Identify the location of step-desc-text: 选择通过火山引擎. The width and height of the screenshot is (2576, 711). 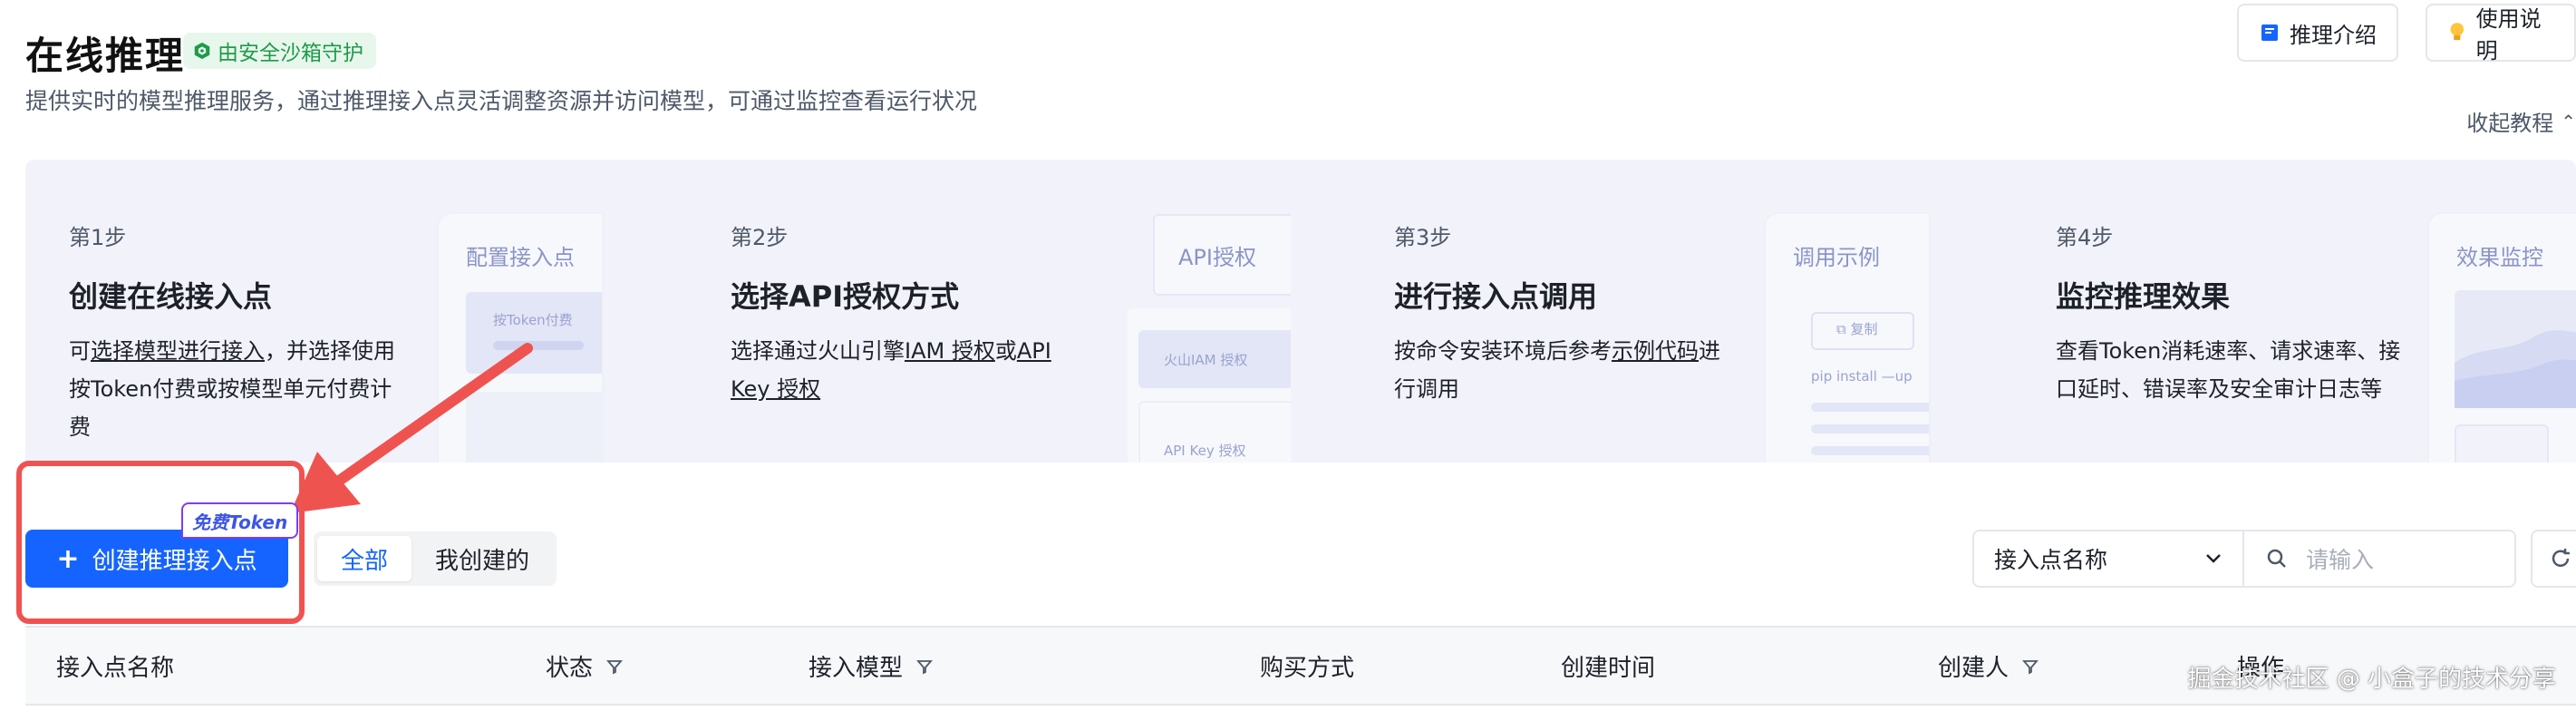
(818, 351).